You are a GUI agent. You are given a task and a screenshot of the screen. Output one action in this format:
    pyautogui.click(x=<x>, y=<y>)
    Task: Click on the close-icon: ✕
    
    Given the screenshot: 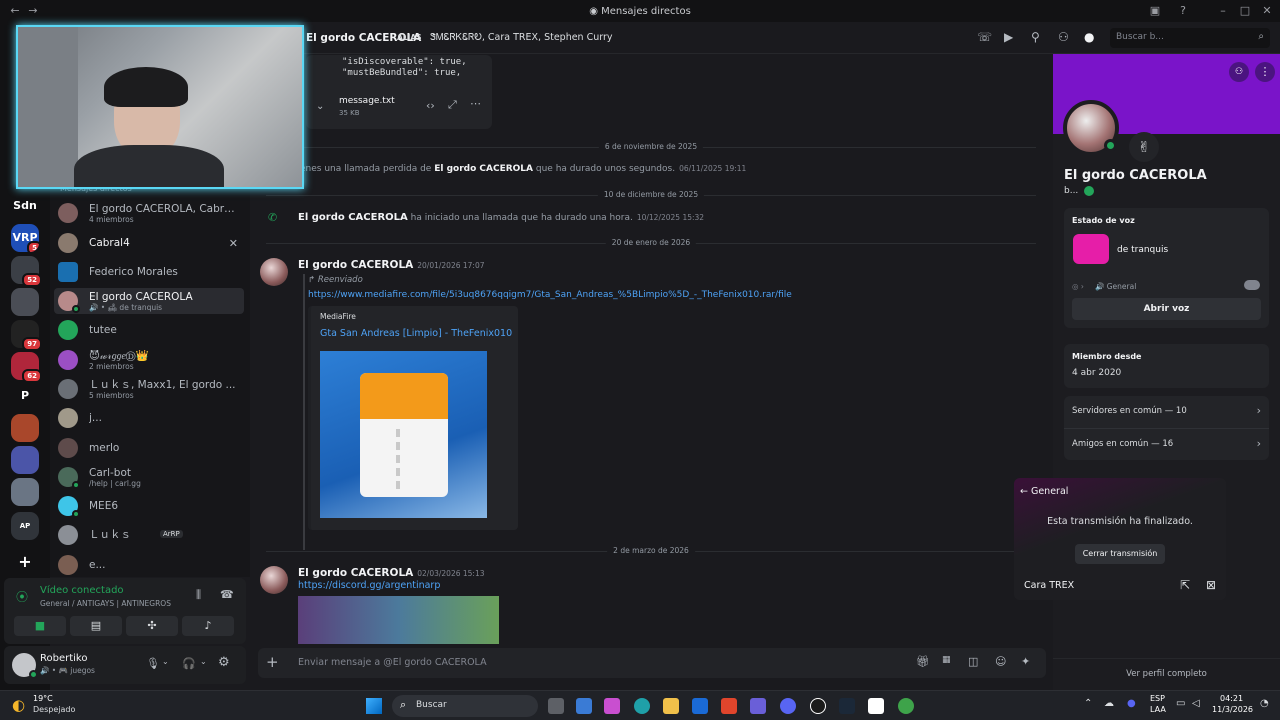 What is the action you would take?
    pyautogui.click(x=1267, y=11)
    